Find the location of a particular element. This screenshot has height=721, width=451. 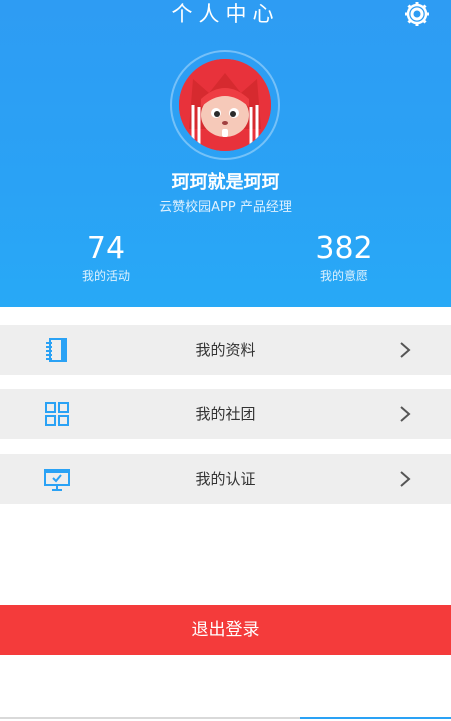

avatar is located at coordinates (225, 105).